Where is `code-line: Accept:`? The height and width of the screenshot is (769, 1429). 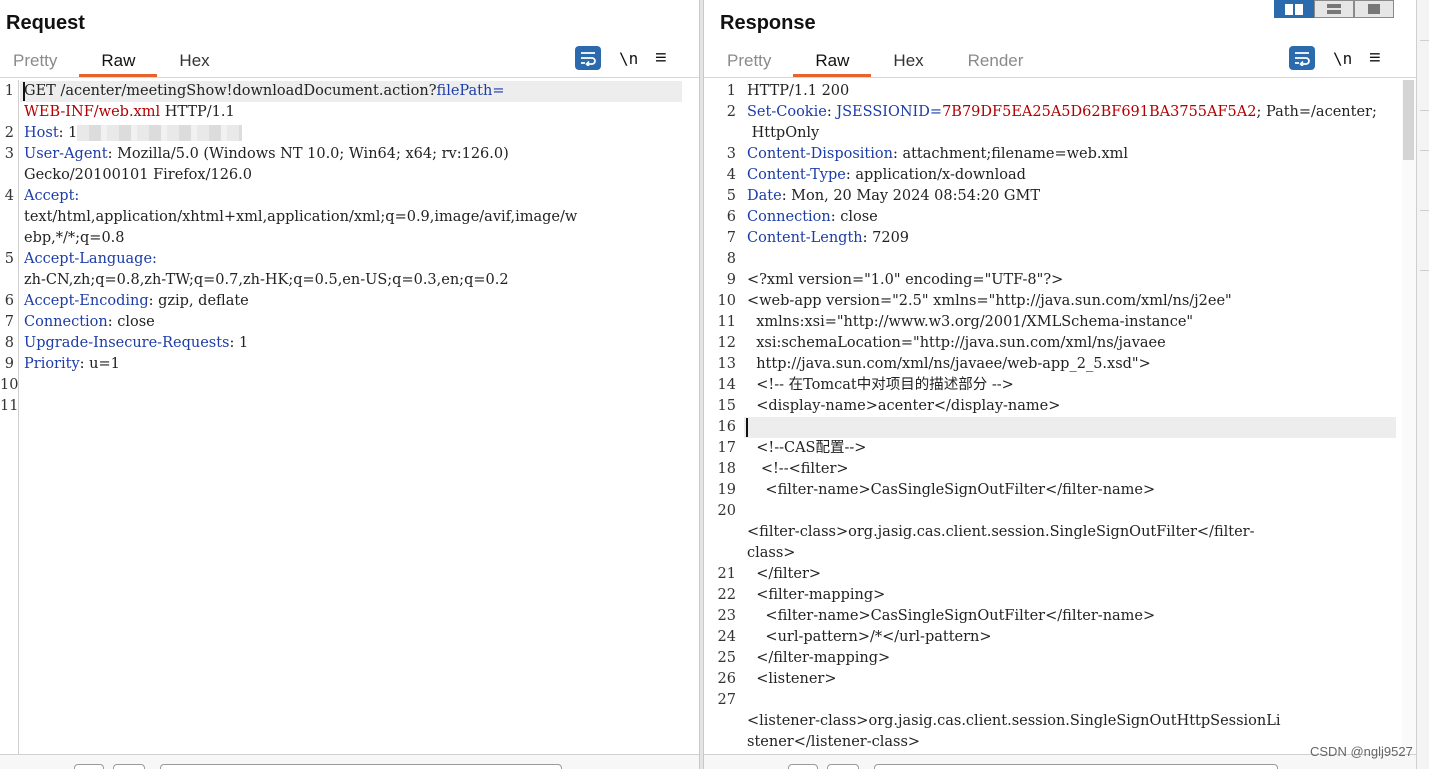 code-line: Accept: is located at coordinates (51, 196).